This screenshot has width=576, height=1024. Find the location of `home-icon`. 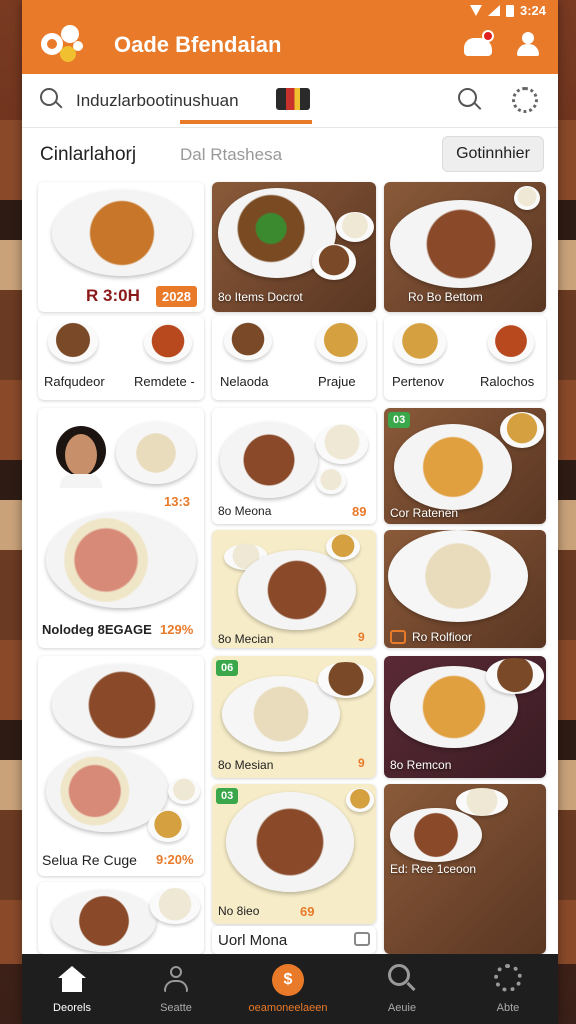

home-icon is located at coordinates (72, 979).